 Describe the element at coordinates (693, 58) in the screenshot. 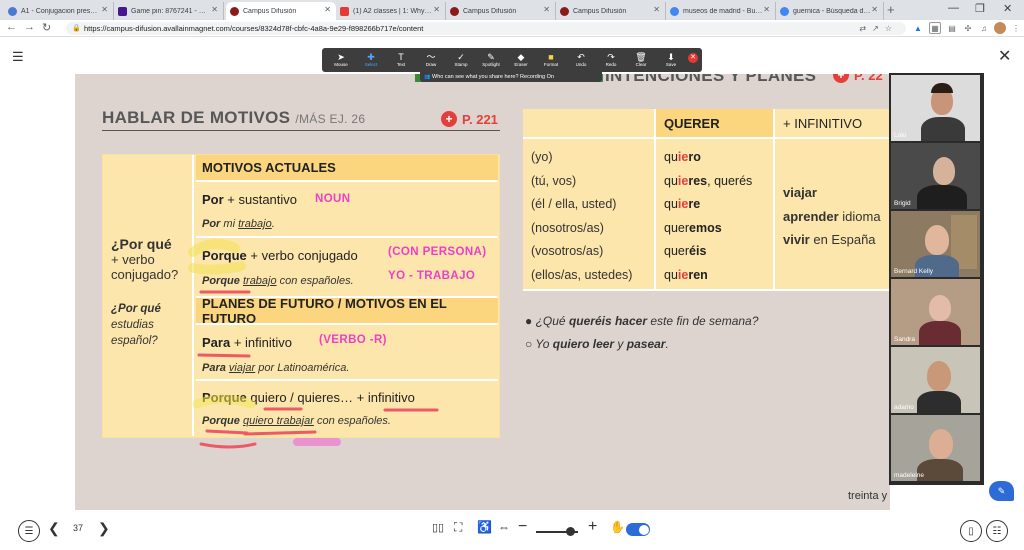

I see `close-annotation-icon: ✕` at that location.